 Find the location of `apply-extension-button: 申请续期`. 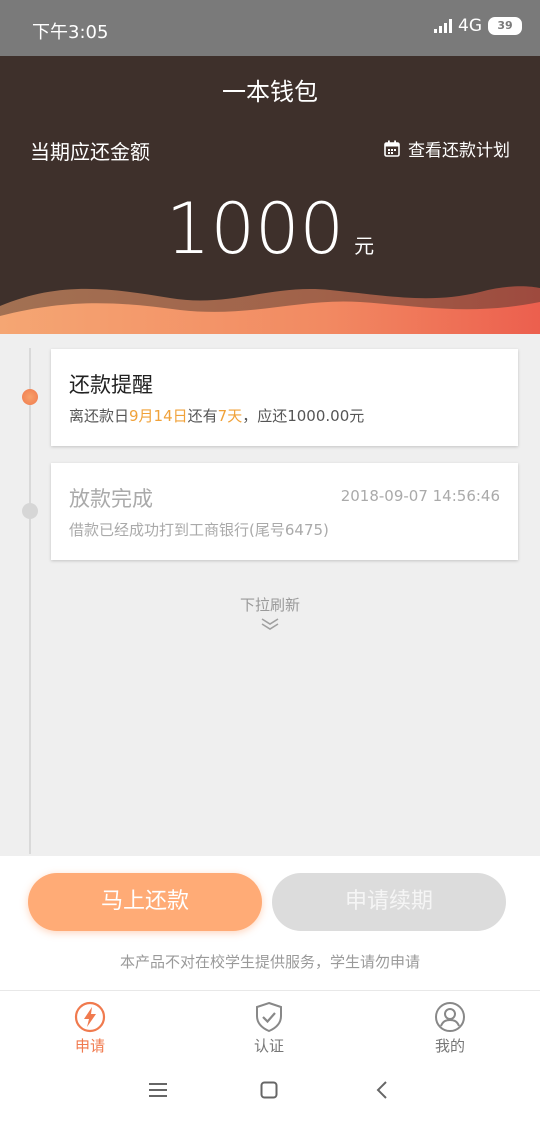

apply-extension-button: 申请续期 is located at coordinates (389, 902).